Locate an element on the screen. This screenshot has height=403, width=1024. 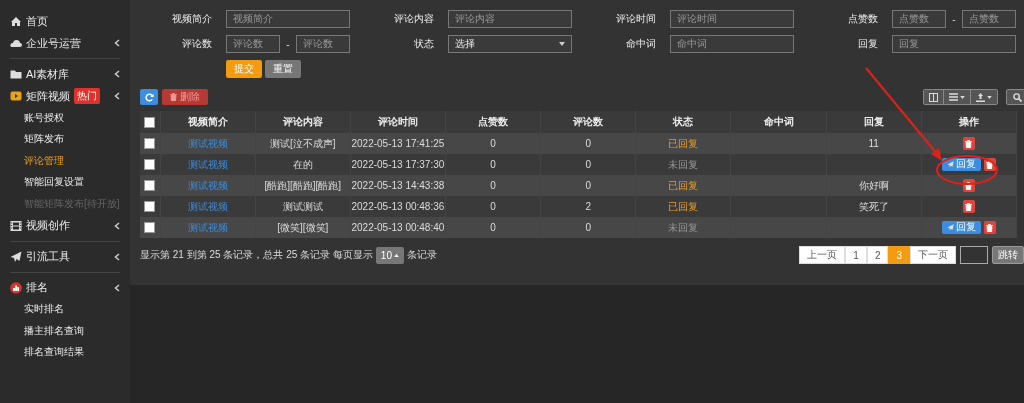
delete-button: 删除 is located at coordinates (185, 97).